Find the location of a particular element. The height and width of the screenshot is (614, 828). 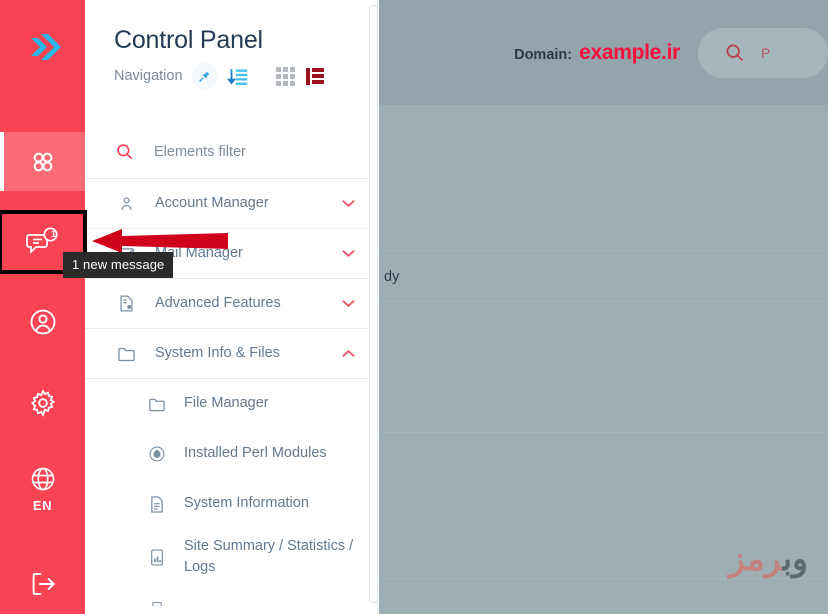

gear-icon is located at coordinates (42, 403).